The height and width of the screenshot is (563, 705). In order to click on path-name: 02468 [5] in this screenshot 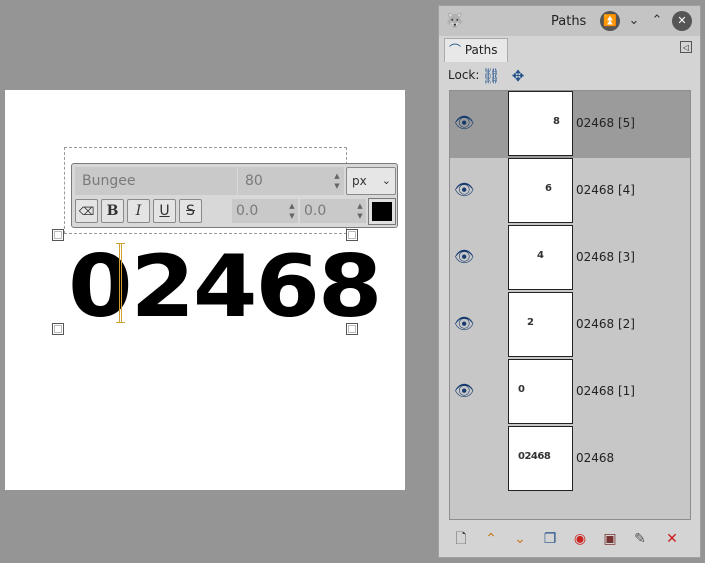, I will do `click(605, 123)`.